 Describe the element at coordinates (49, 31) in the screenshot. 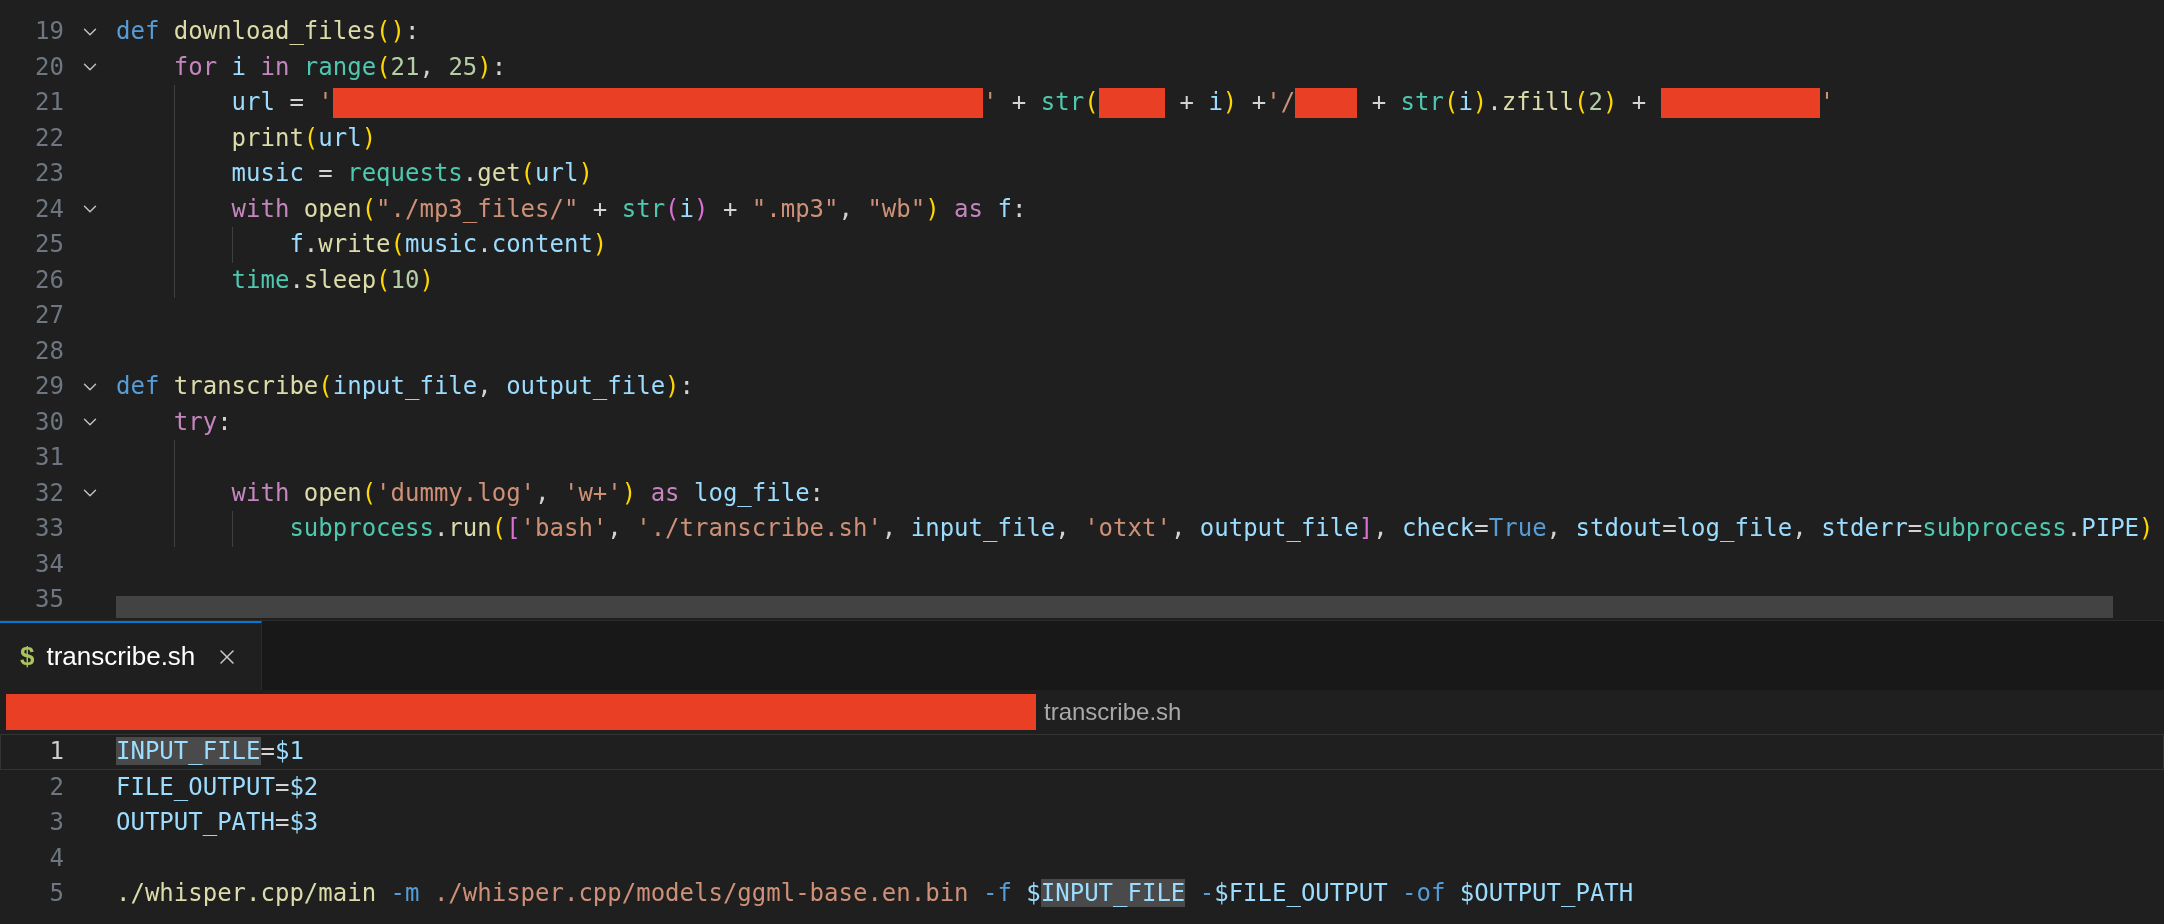

I see `line-number: 19` at that location.